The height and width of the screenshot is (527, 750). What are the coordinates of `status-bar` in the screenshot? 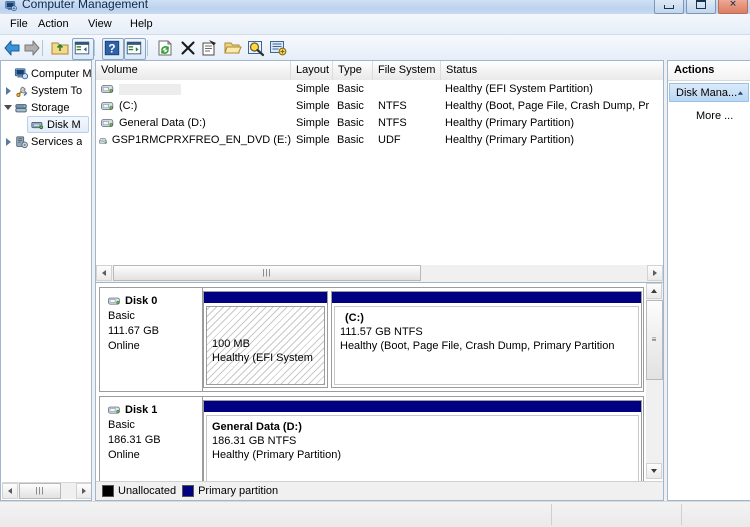 It's located at (375, 514).